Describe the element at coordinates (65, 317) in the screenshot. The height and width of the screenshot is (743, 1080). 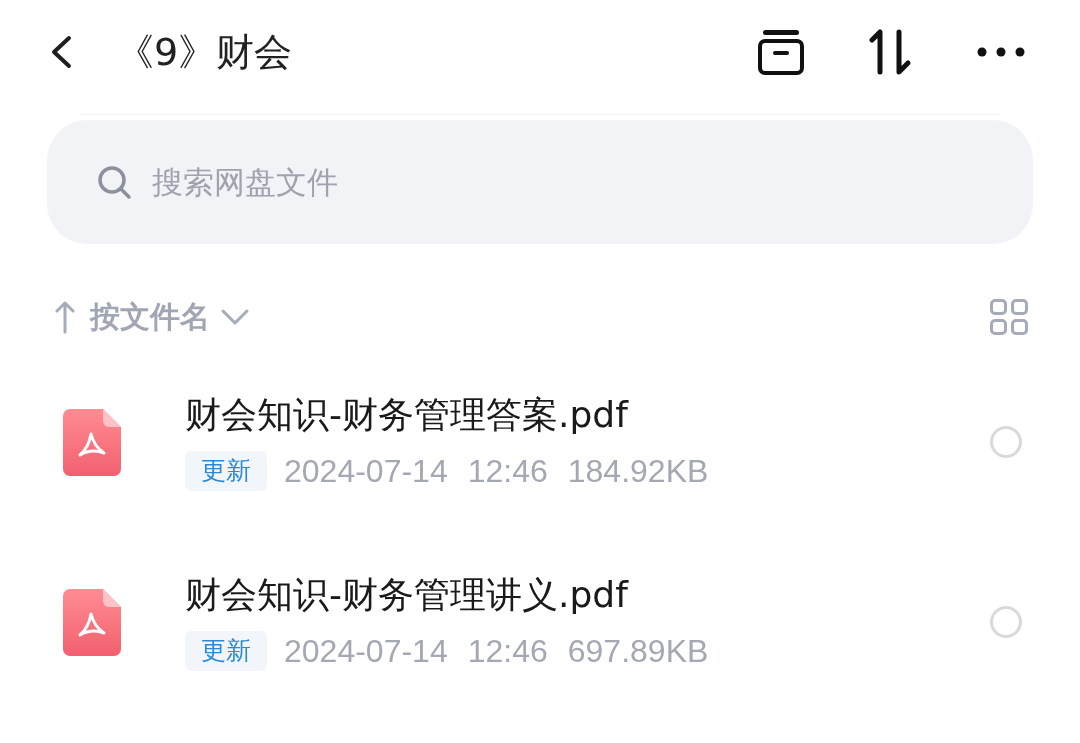
I see `up-arrow-icon` at that location.